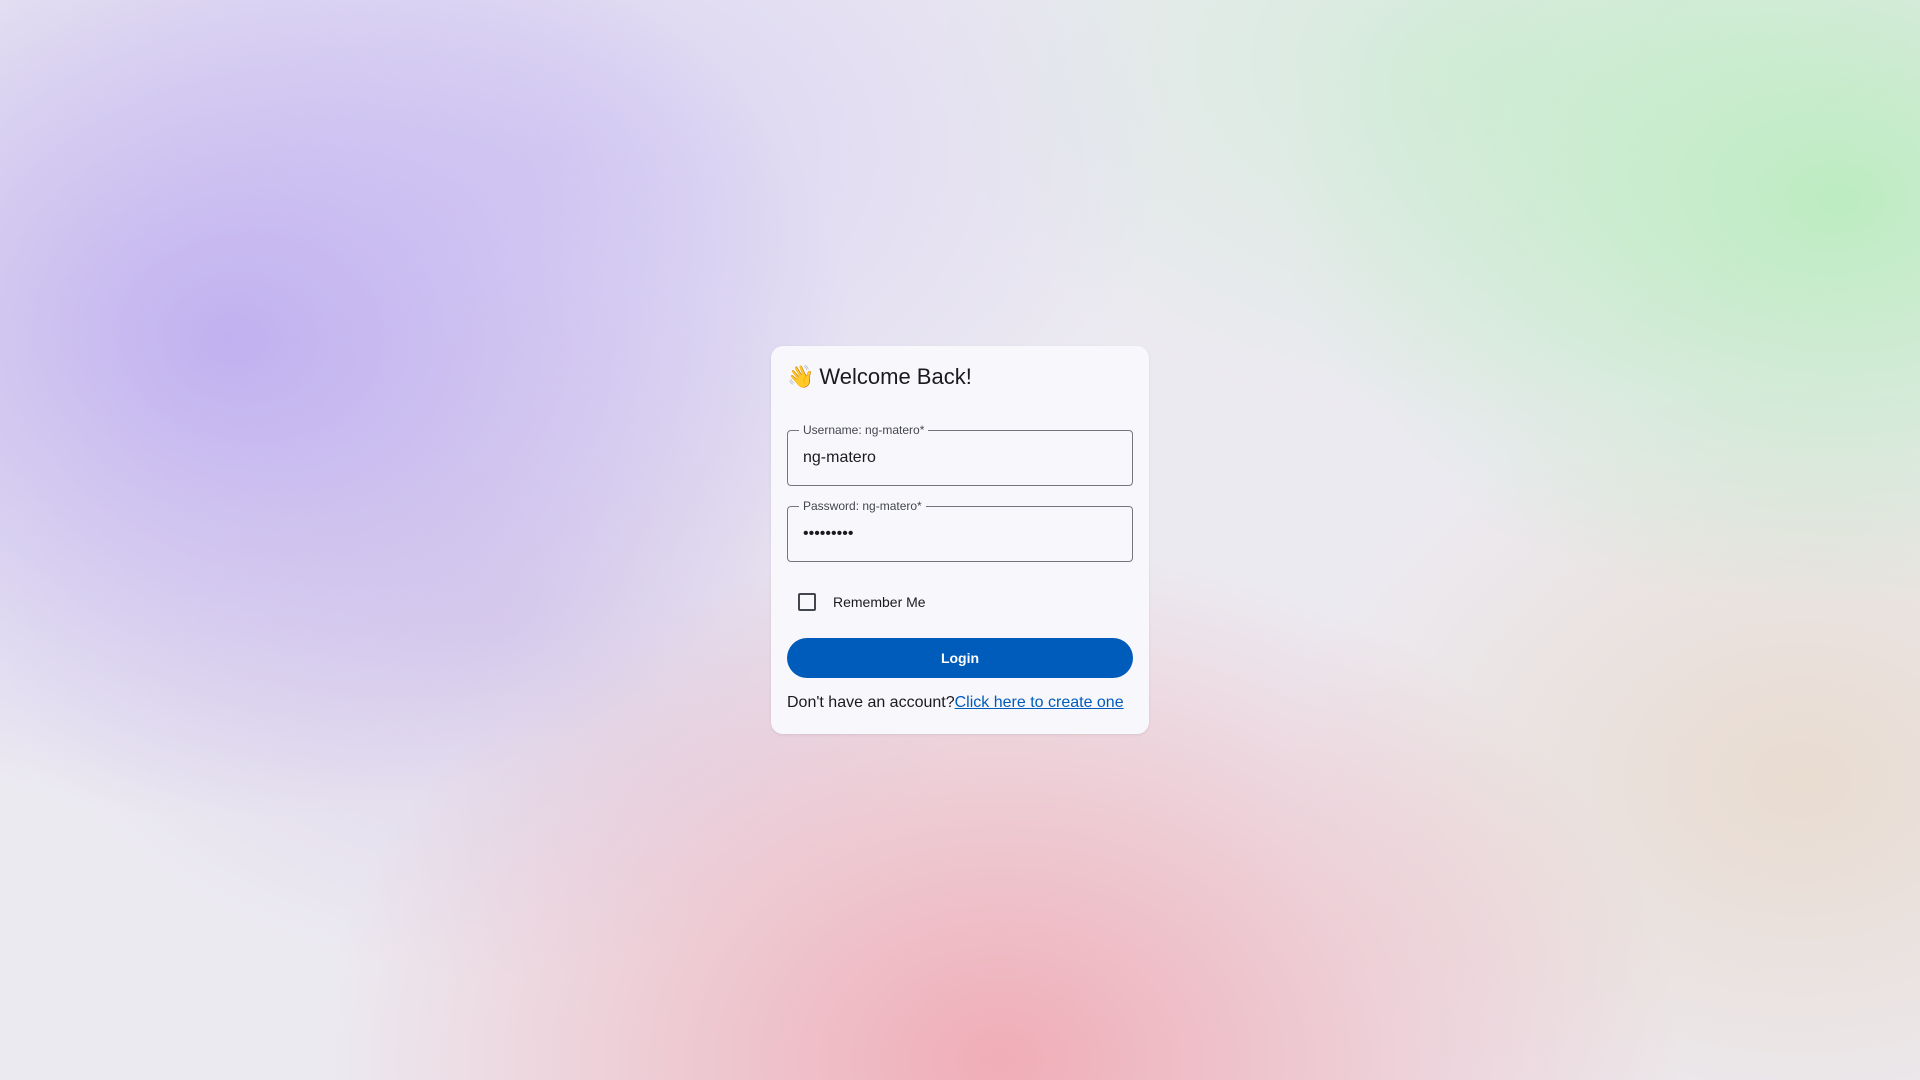  Describe the element at coordinates (828, 534) in the screenshot. I see `password-input: •••••••••` at that location.